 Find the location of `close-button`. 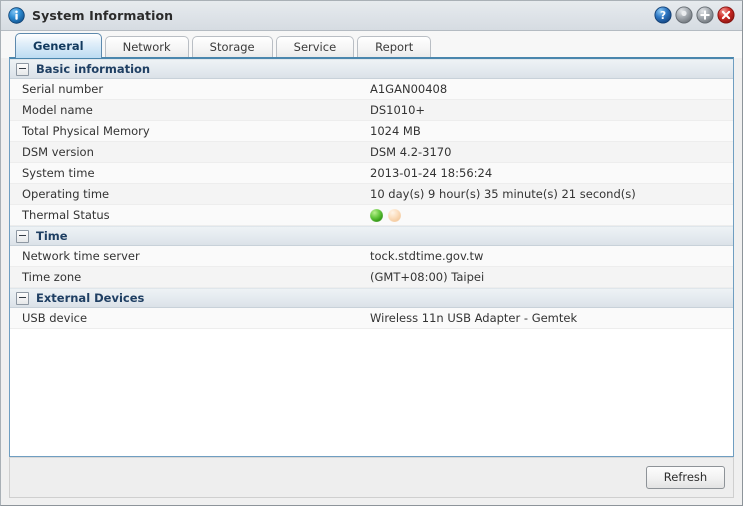

close-button is located at coordinates (726, 15).